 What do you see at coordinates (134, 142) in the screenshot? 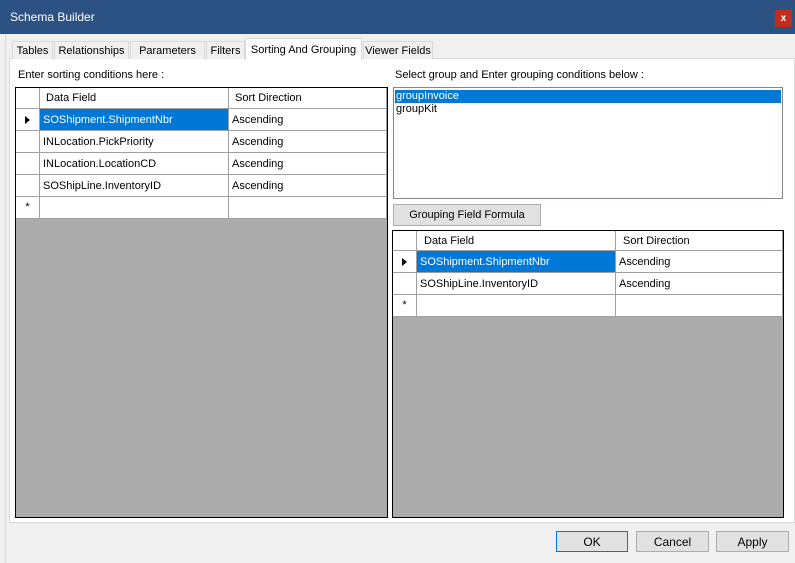
I see `data-field-cell: INLocation.PickPriority` at bounding box center [134, 142].